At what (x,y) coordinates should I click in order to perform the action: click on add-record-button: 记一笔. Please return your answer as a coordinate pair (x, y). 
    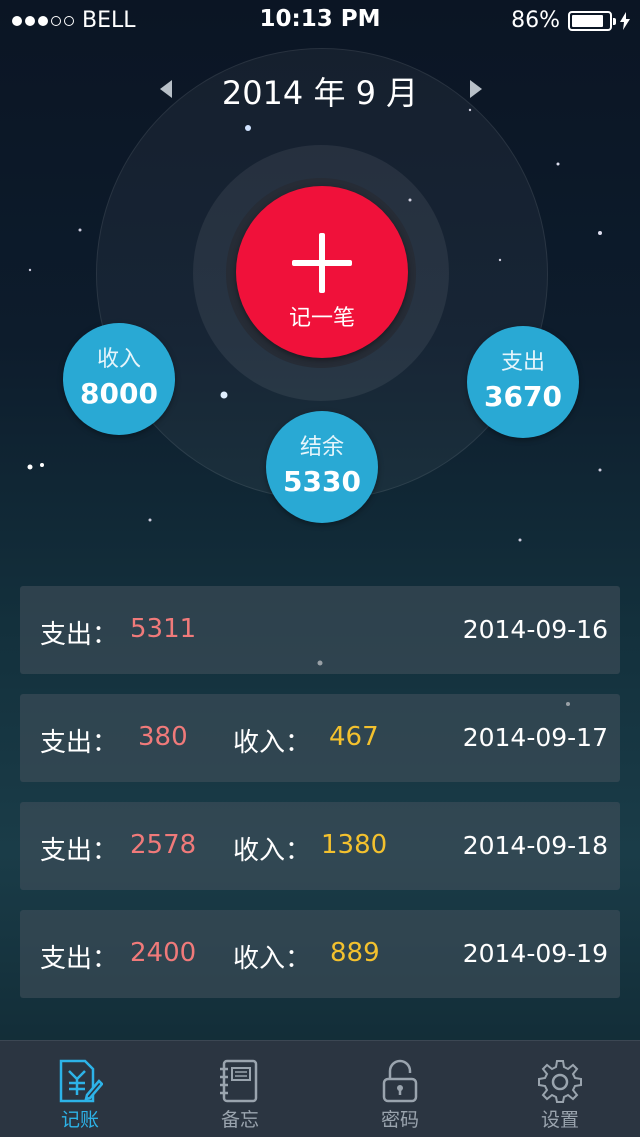
    Looking at the image, I should click on (322, 272).